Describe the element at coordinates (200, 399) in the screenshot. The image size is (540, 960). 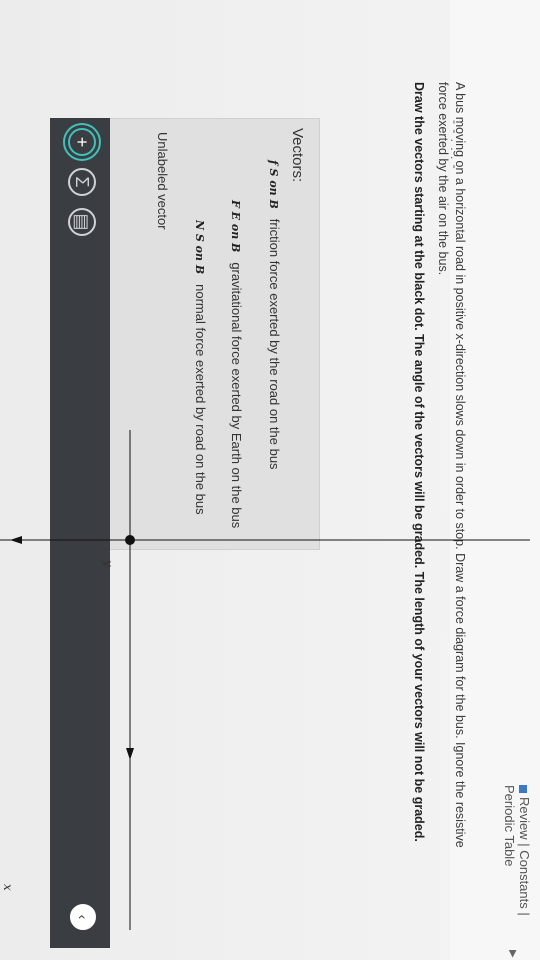
I see `vector-label: normal force exerted by road on the bus` at that location.